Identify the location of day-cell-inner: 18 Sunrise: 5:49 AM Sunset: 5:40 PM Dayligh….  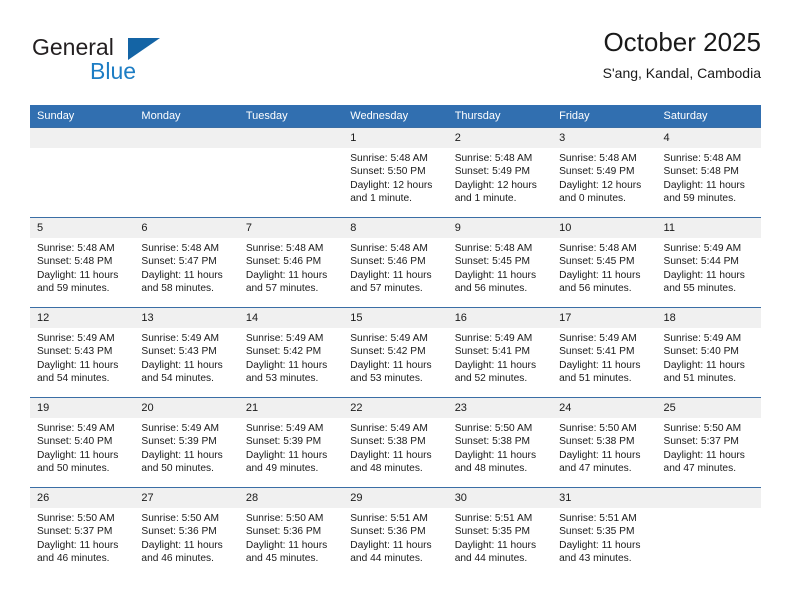
(708, 352).